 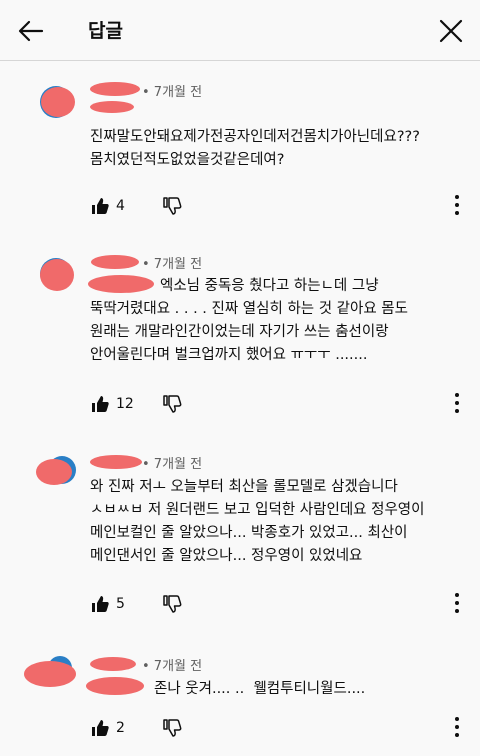 I want to click on like-count: 5, so click(x=120, y=604).